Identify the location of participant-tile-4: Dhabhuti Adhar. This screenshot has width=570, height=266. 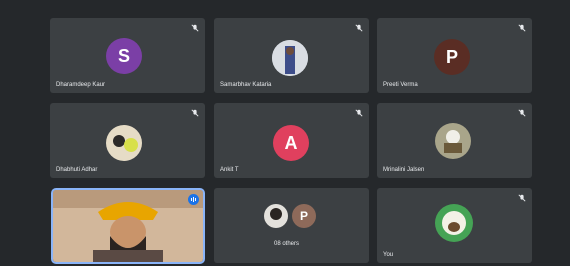
(127, 140).